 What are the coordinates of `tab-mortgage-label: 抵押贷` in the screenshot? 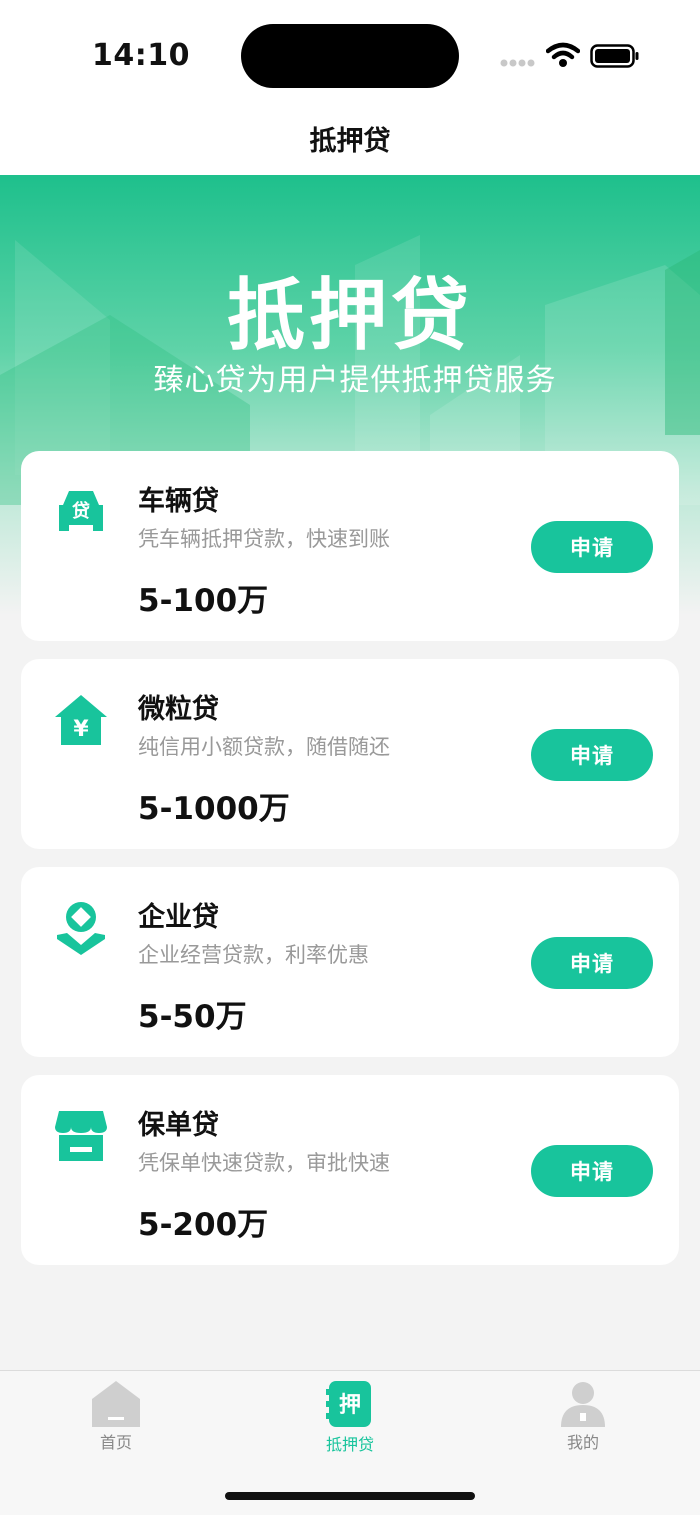 It's located at (349, 1444).